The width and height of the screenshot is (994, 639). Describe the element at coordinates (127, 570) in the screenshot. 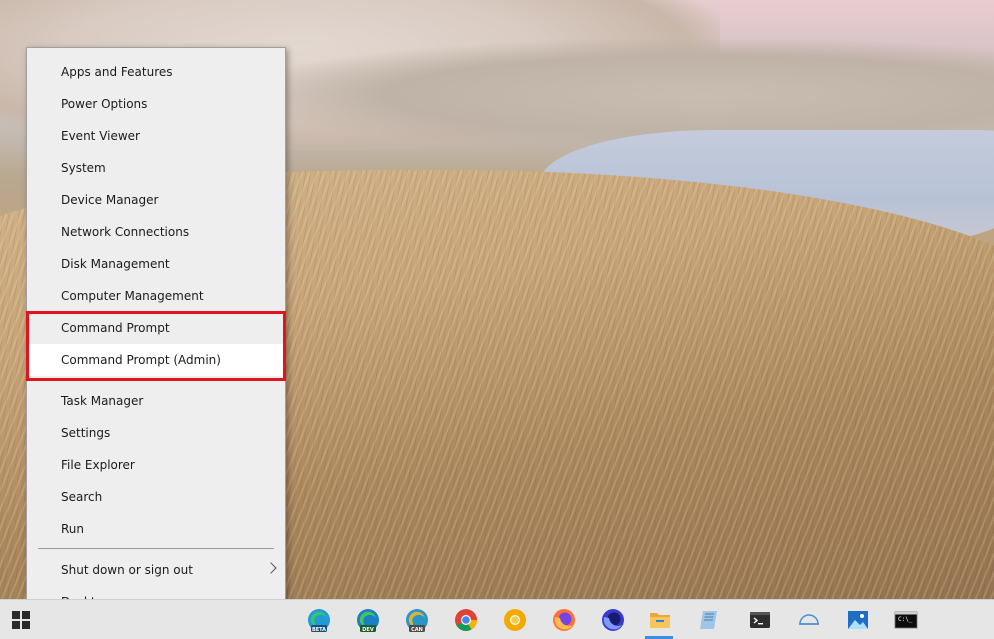

I see `menu-item-label: Shut down or sign out` at that location.